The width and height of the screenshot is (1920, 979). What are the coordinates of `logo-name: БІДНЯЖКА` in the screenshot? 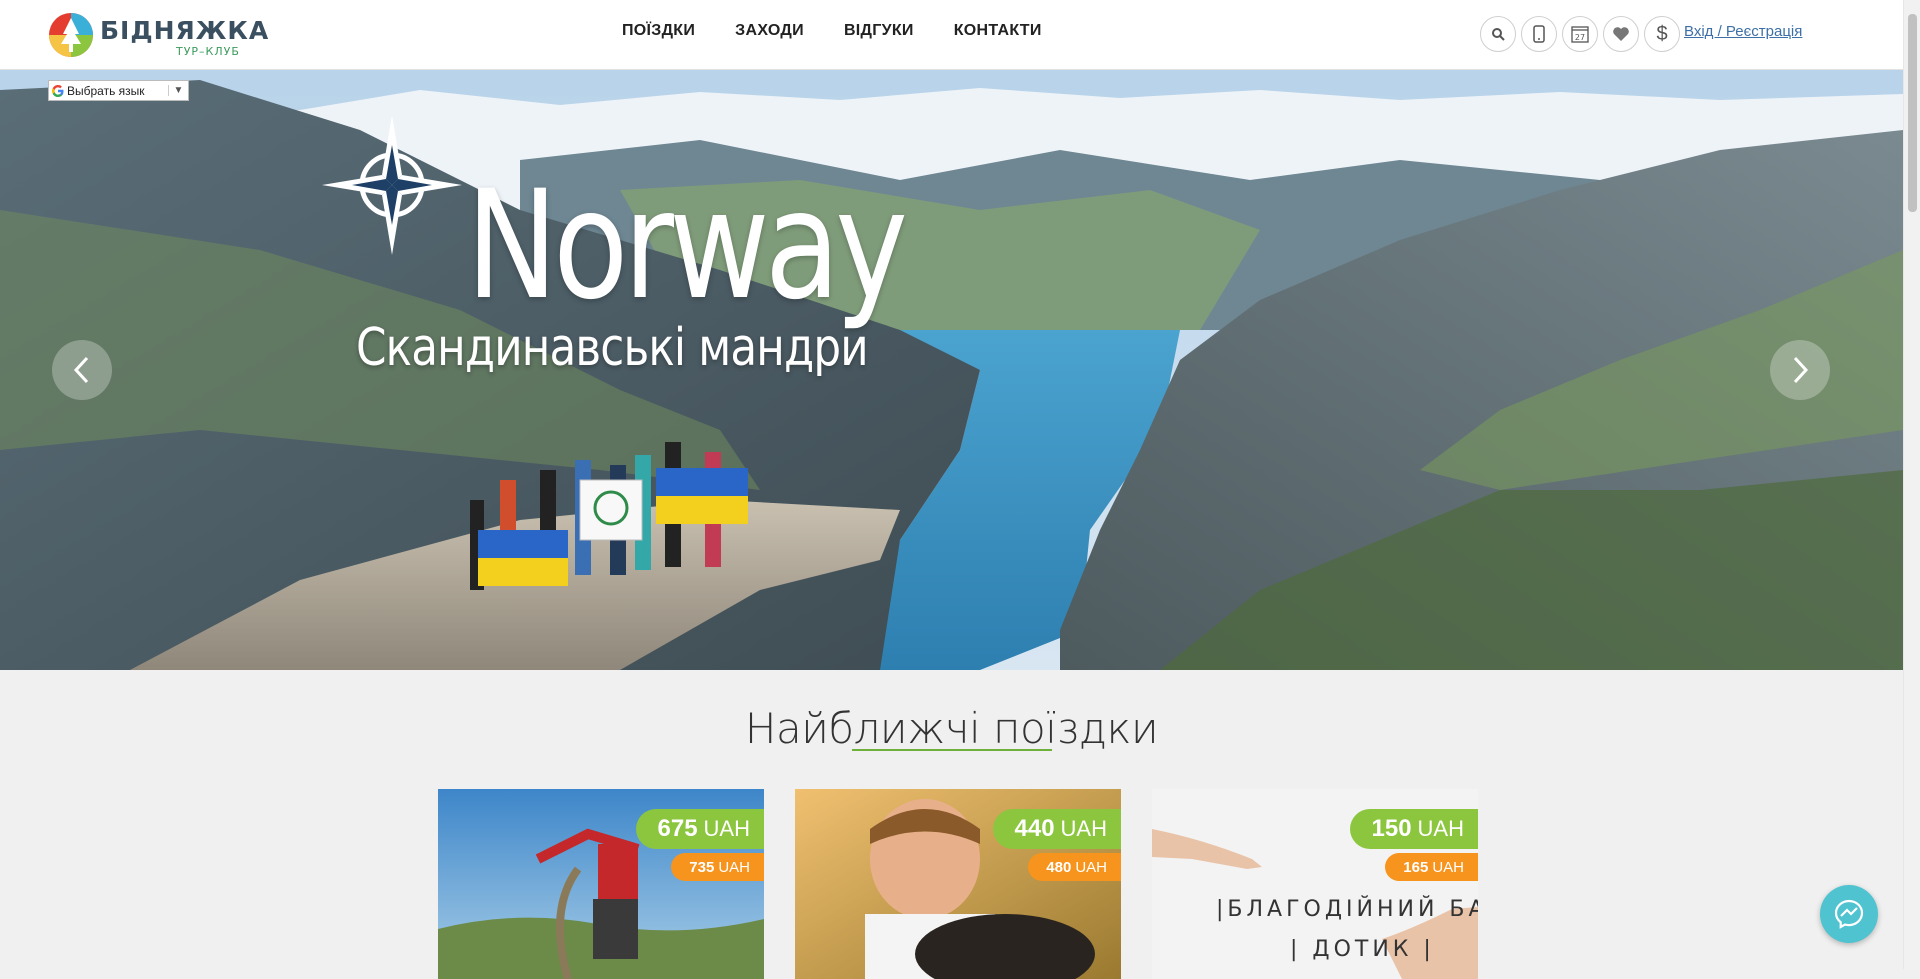 It's located at (185, 30).